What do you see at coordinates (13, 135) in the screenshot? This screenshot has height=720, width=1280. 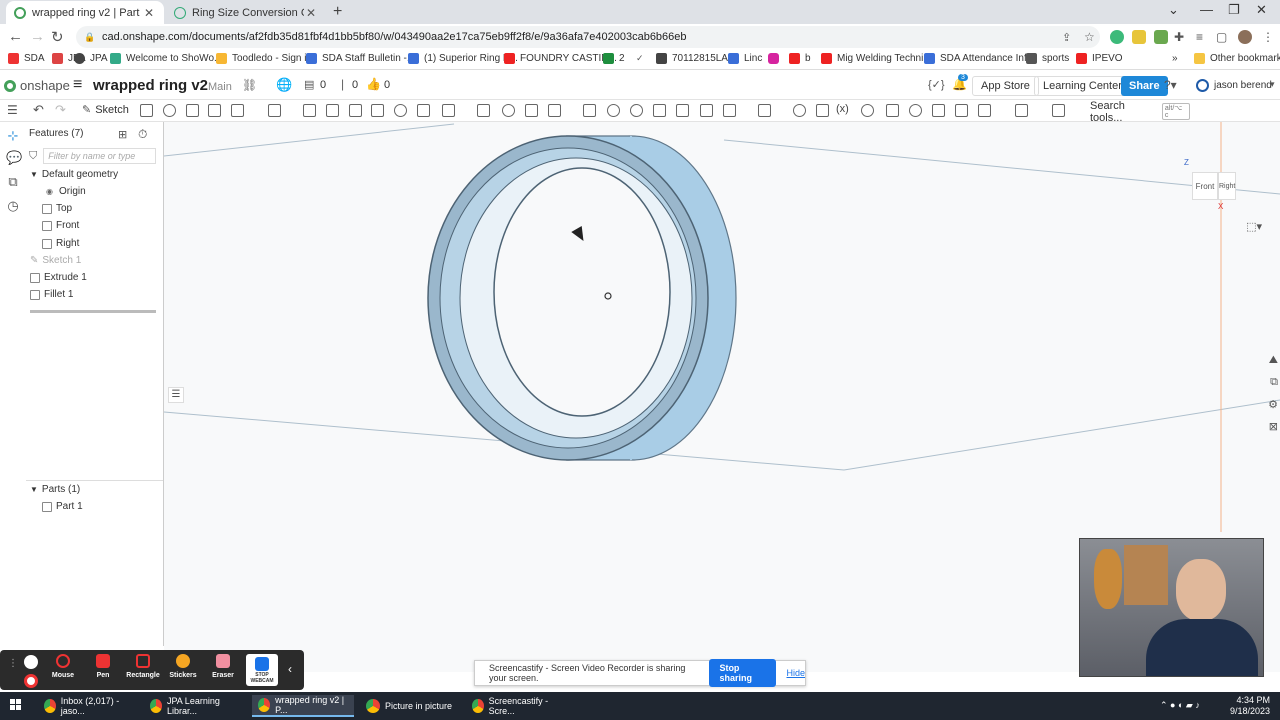 I see `feature-tree-icon: ⊹` at bounding box center [13, 135].